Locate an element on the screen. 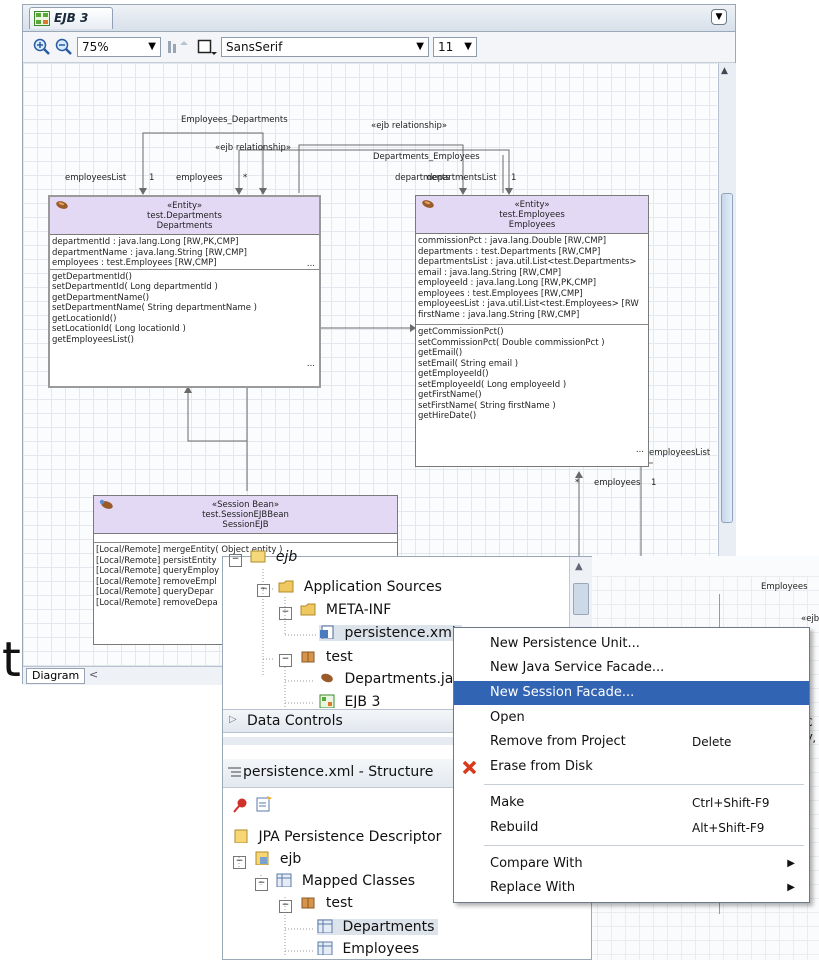 The width and height of the screenshot is (819, 961). menu-item-erase-from-disk: Erase from Disk is located at coordinates (631, 767).